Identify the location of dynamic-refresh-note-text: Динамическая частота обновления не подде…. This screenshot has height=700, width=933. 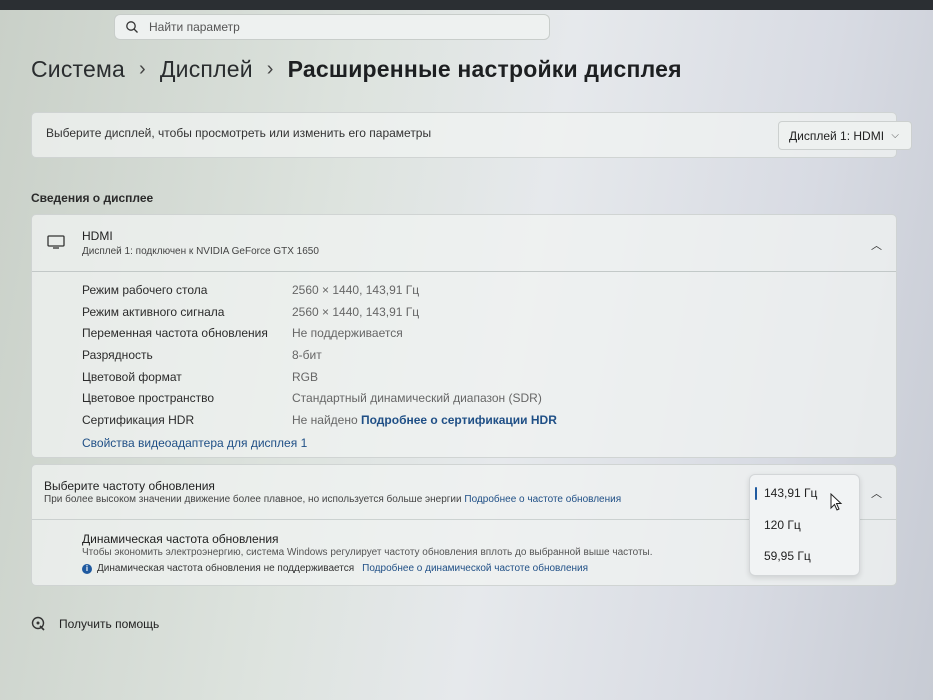
(226, 568).